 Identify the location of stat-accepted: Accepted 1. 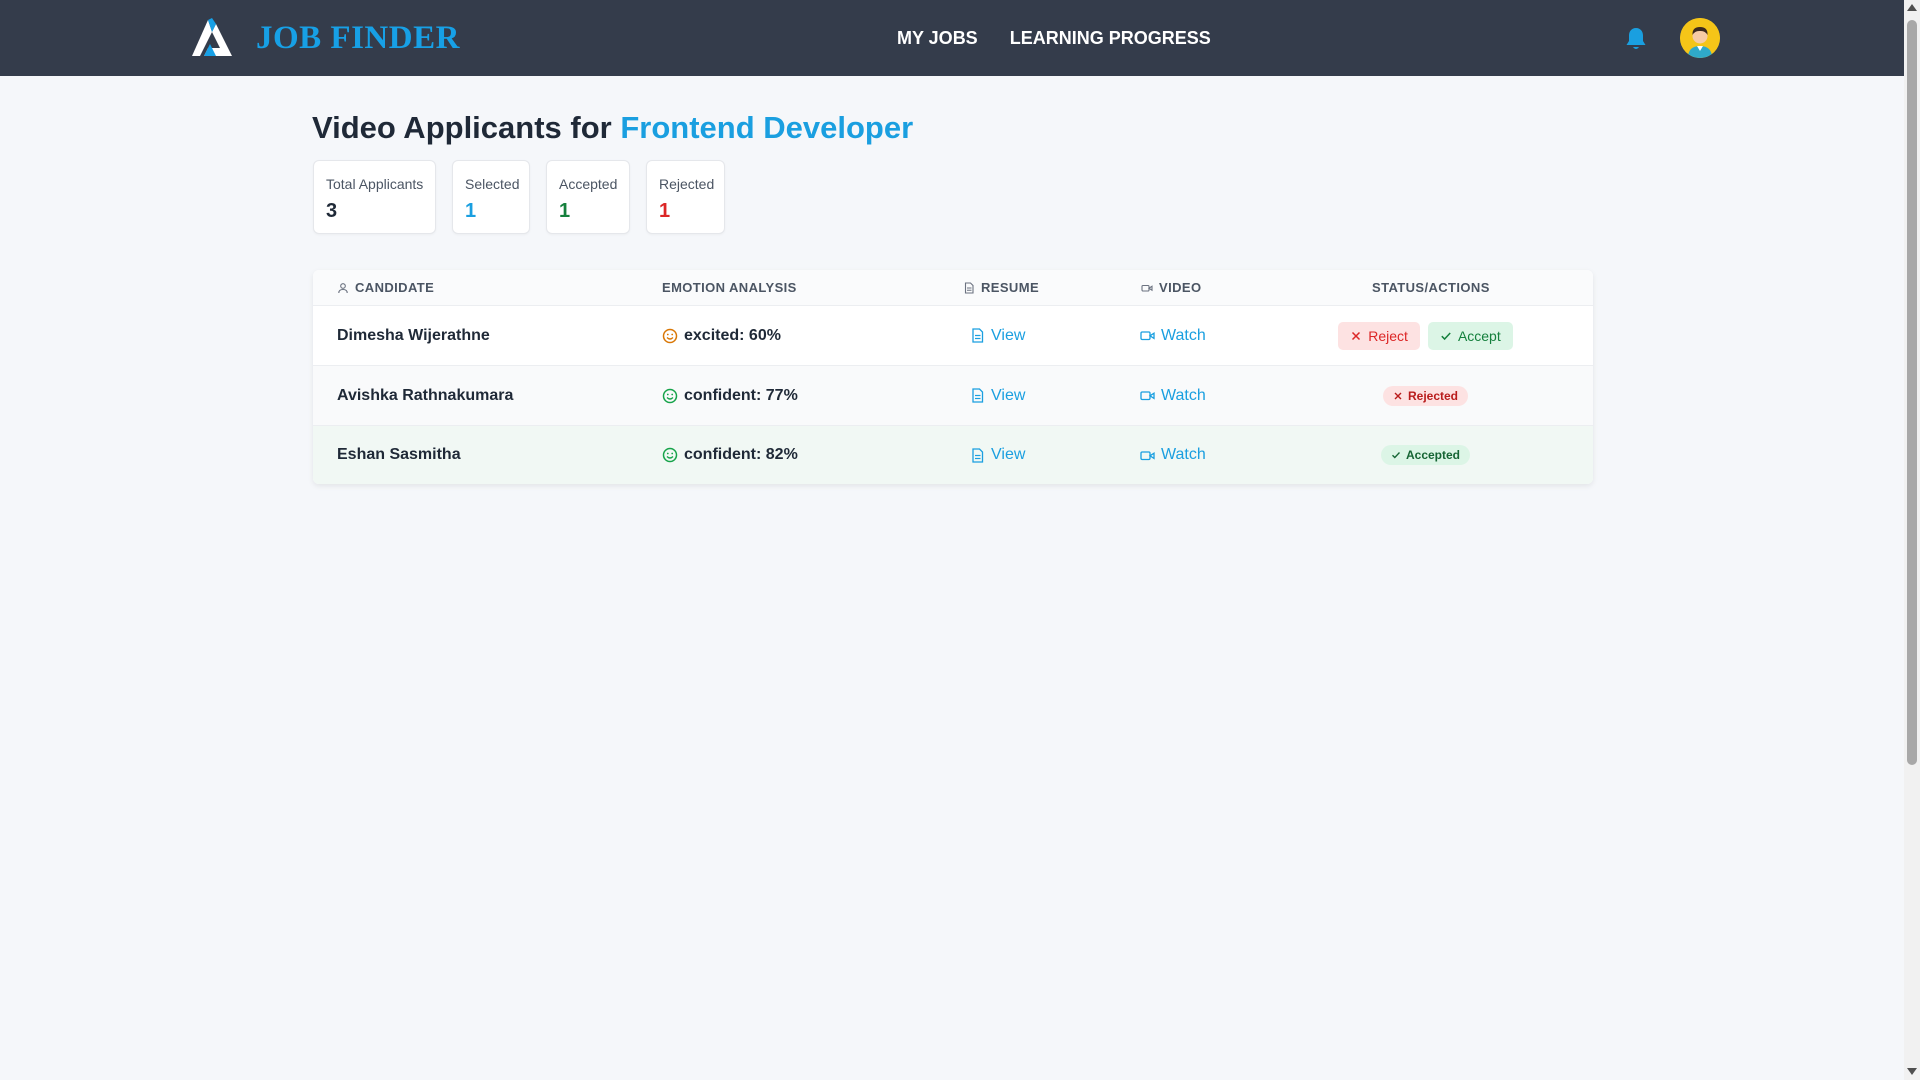
(588, 197).